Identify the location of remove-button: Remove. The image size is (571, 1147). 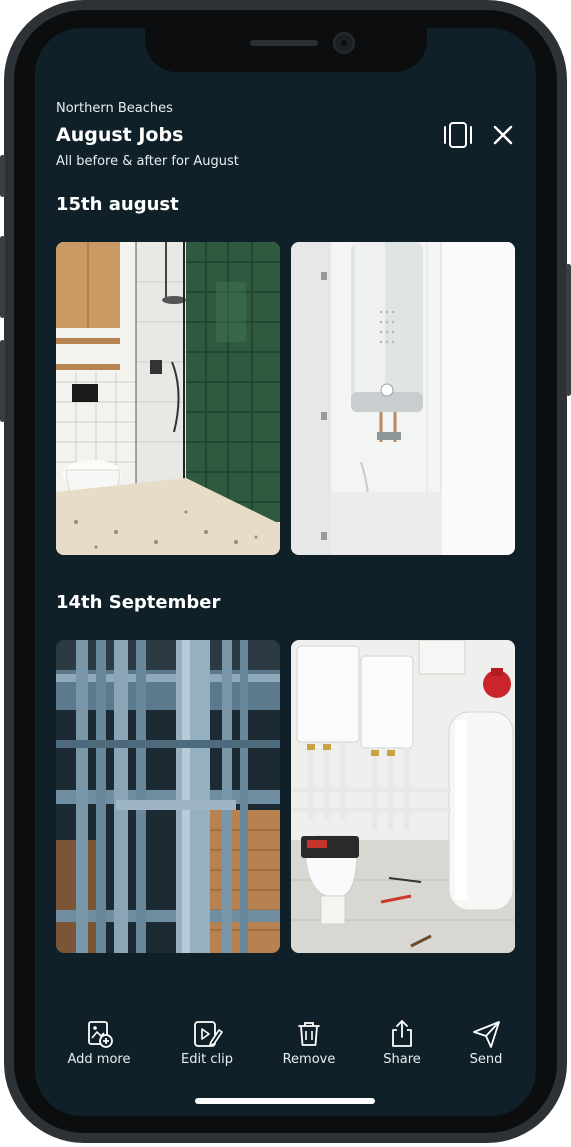
(309, 1048).